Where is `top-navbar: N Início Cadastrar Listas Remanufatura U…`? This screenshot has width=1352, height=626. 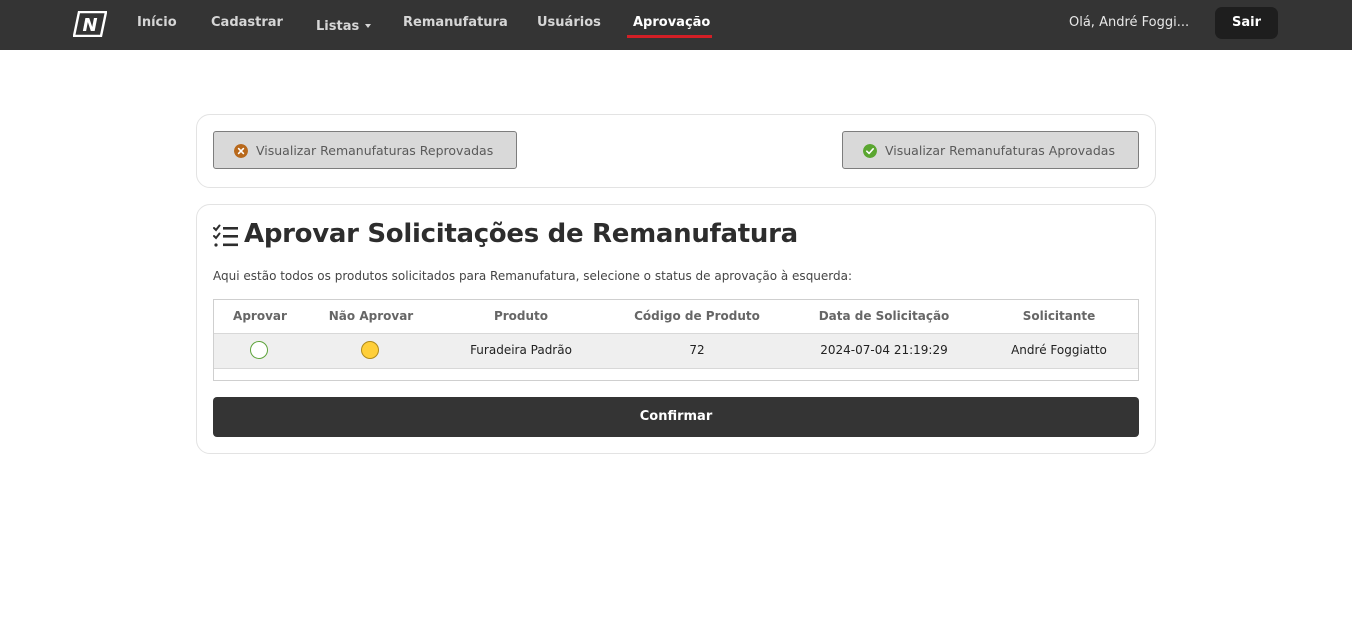 top-navbar: N Início Cadastrar Listas Remanufatura U… is located at coordinates (676, 25).